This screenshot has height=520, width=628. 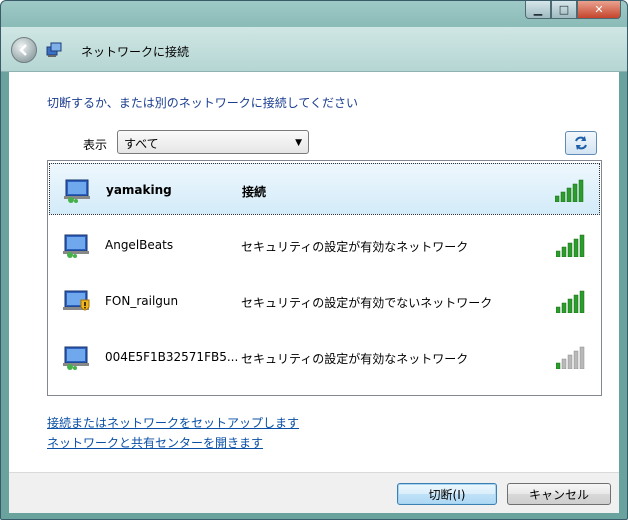 What do you see at coordinates (298, 143) in the screenshot?
I see `chevron-down-icon: ▼` at bounding box center [298, 143].